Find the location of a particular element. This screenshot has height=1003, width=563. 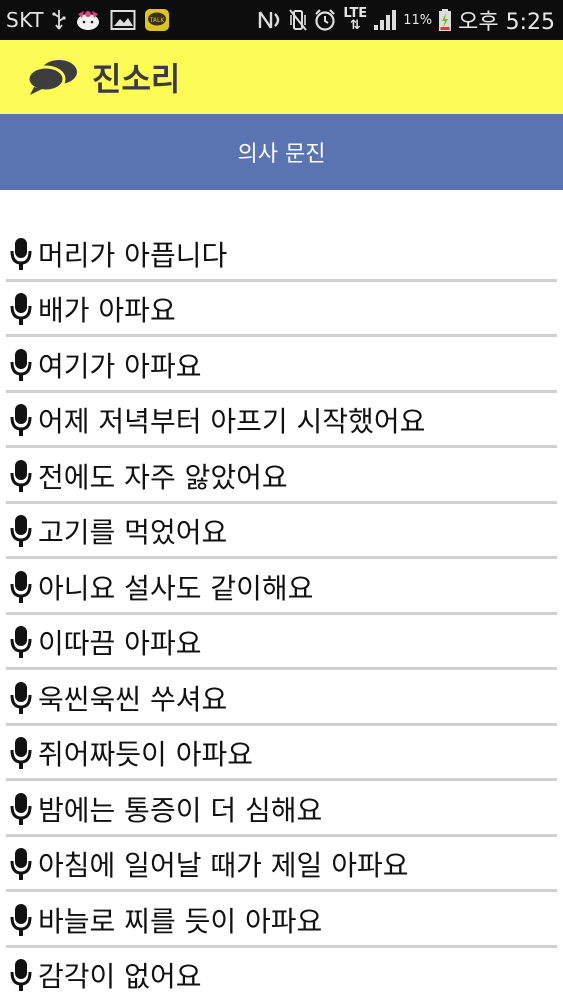

list-item: 이따끔 아파요 is located at coordinates (281, 643).